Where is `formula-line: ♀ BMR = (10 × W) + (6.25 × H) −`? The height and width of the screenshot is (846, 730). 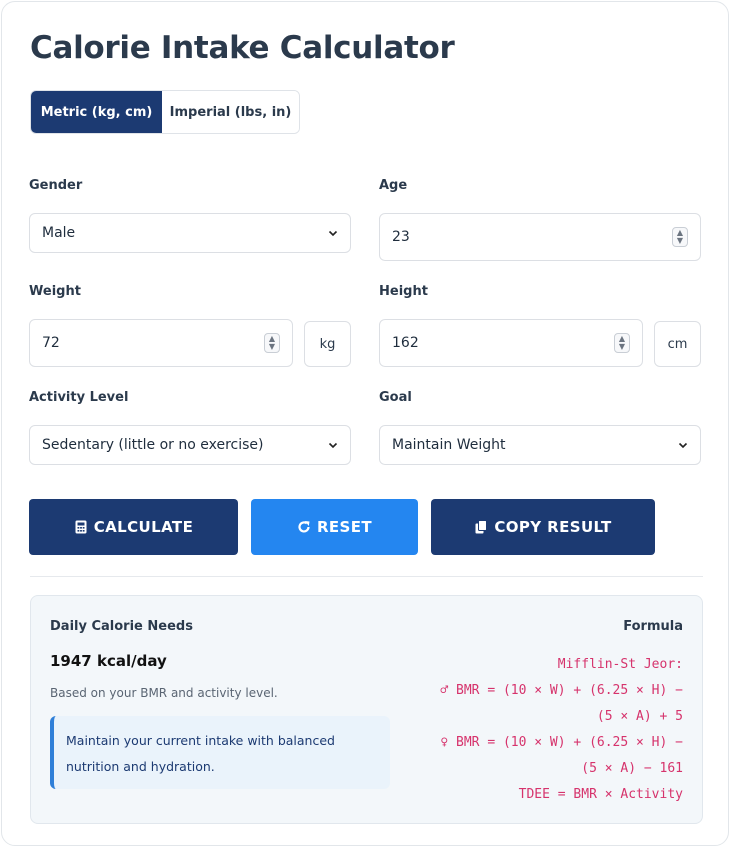 formula-line: ♀ BMR = (10 × W) + (6.25 × H) − is located at coordinates (561, 742).